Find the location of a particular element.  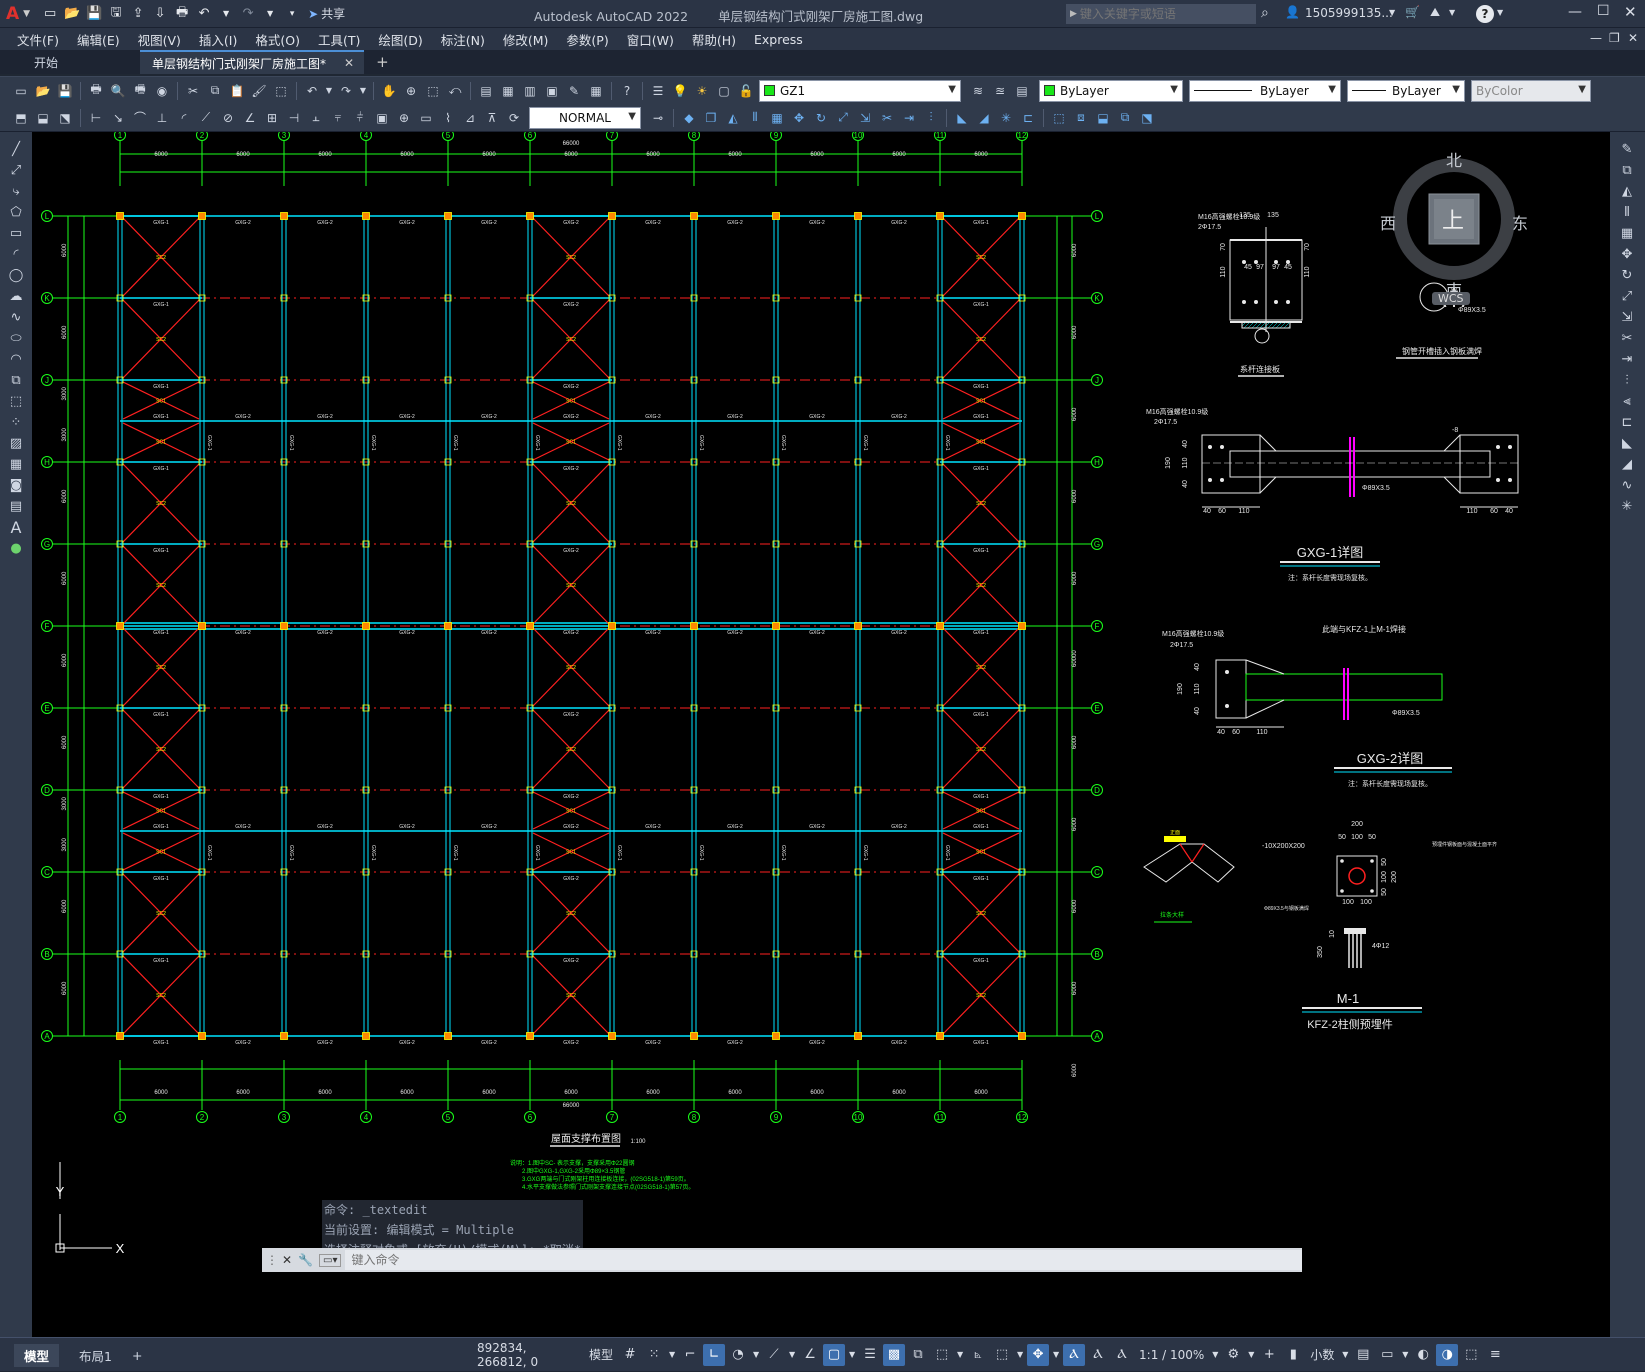

scale-tool-icon: ⤢ is located at coordinates (1627, 296).